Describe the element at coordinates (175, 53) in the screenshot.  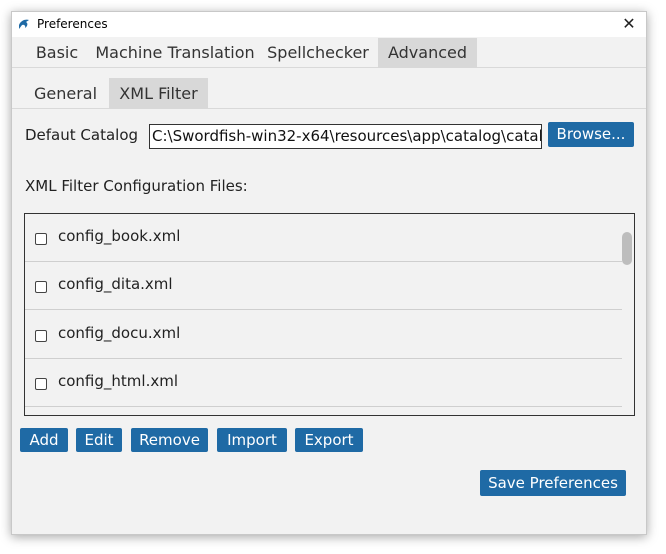
I see `tab-machine-translation: Machine Translation` at that location.